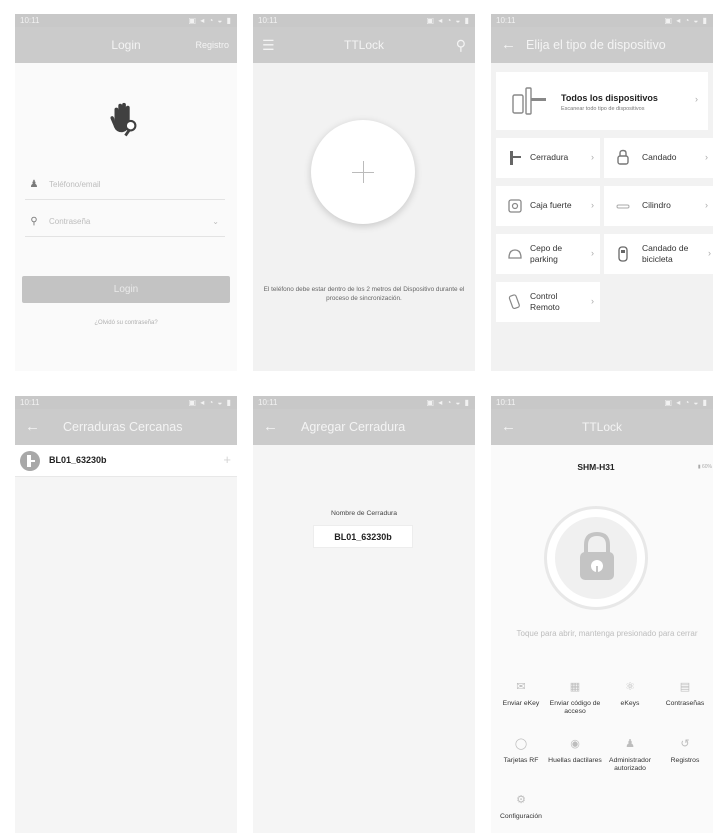 The width and height of the screenshot is (713, 833). I want to click on rf-cards-button: ◯ Tarjetas RF, so click(521, 750).